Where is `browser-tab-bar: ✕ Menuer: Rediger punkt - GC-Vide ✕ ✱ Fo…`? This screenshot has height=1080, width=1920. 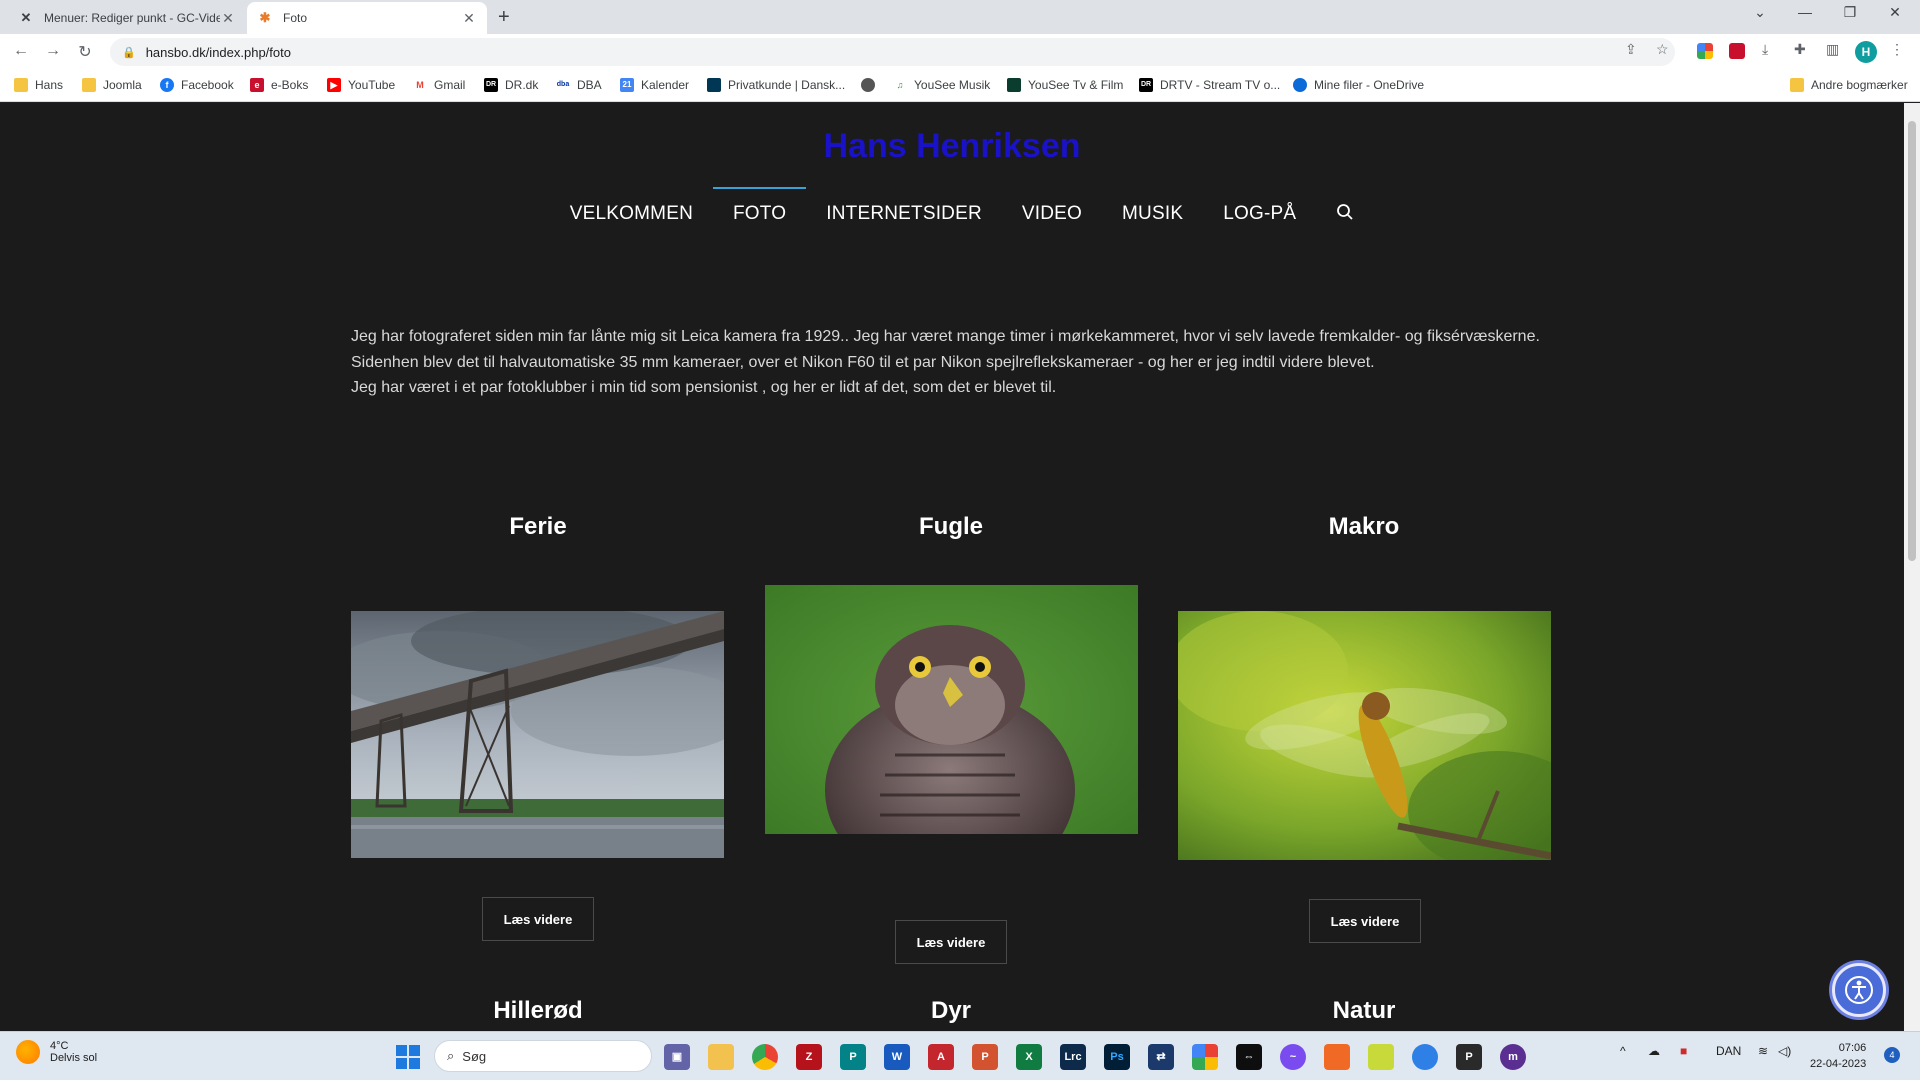
browser-tab-bar: ✕ Menuer: Rediger punkt - GC-Vide ✕ ✱ Fo… is located at coordinates (960, 17).